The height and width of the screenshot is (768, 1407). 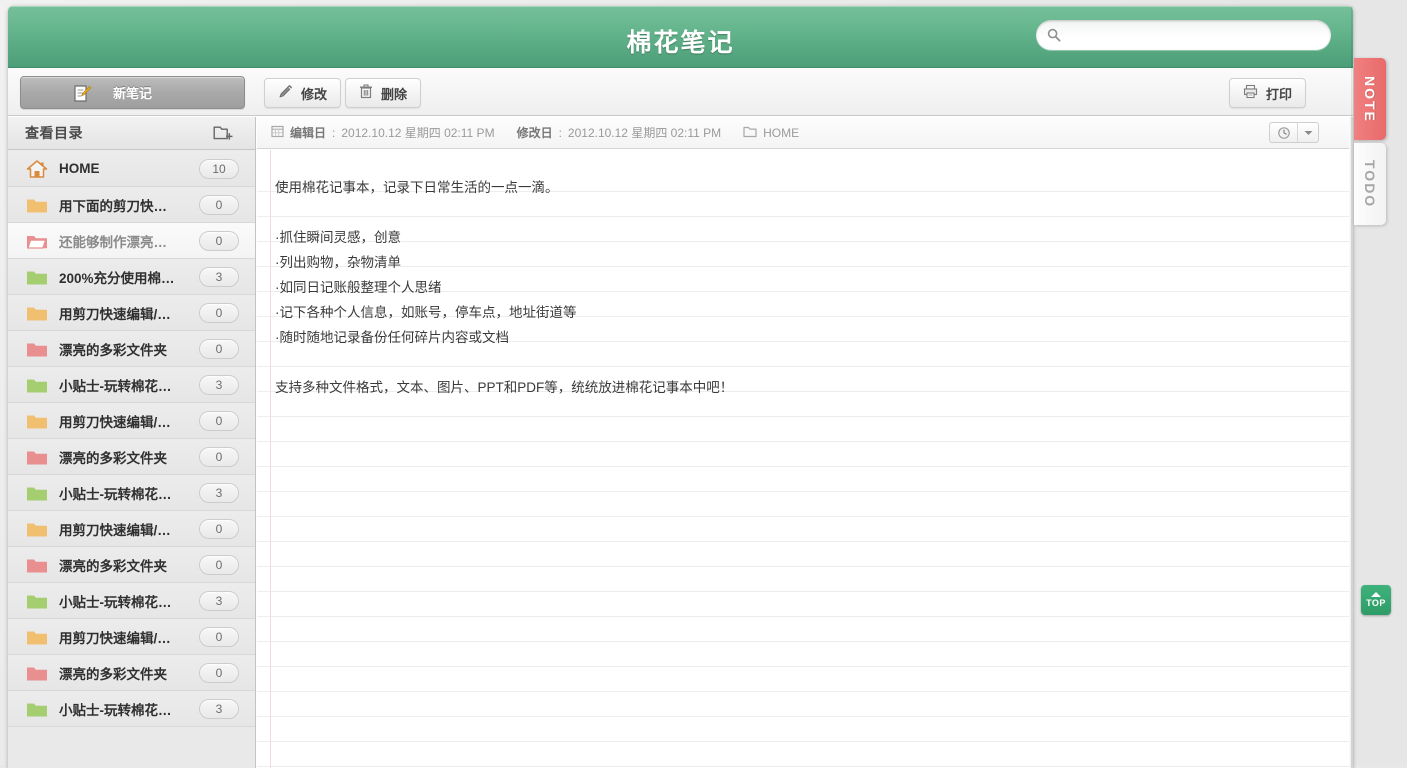 I want to click on sidebar-item-8: 漂亮的多彩文件夹 0, so click(x=131, y=457).